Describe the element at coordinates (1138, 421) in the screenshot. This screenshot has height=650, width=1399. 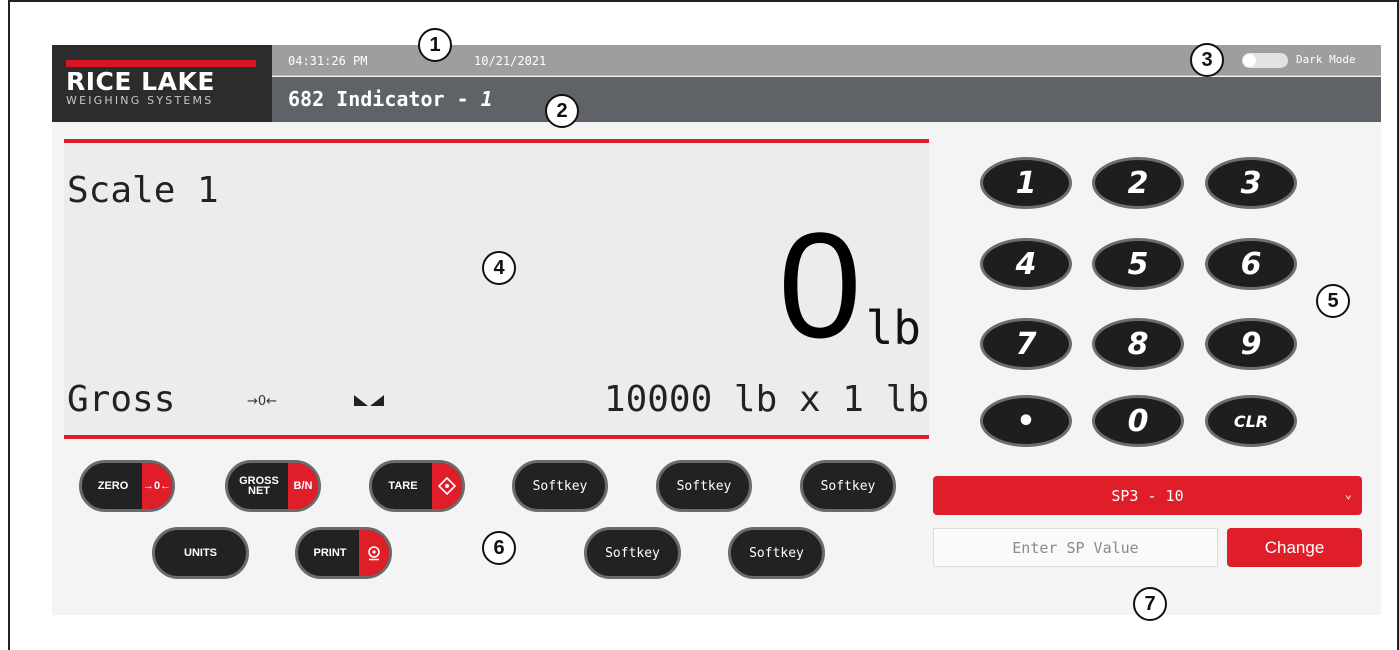
I see `keypad-0: 0` at that location.